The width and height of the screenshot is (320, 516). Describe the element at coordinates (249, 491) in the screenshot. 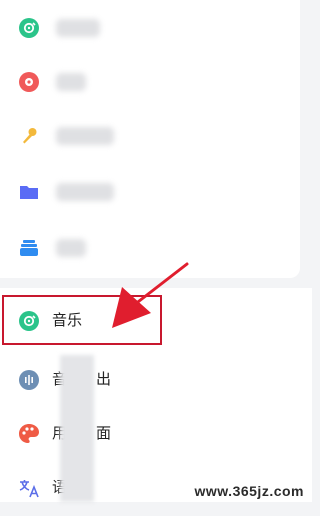

I see `watermark: www.365jz.com` at that location.